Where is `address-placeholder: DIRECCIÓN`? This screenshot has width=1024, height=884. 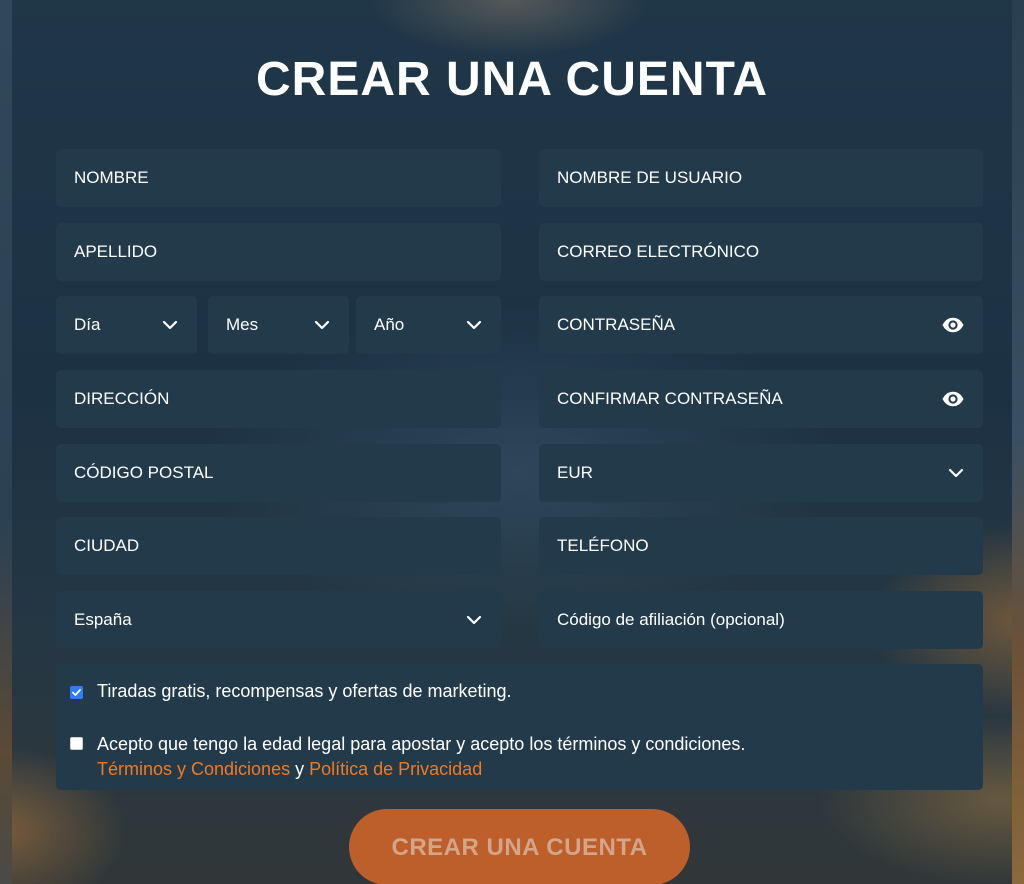
address-placeholder: DIRECCIÓN is located at coordinates (122, 398).